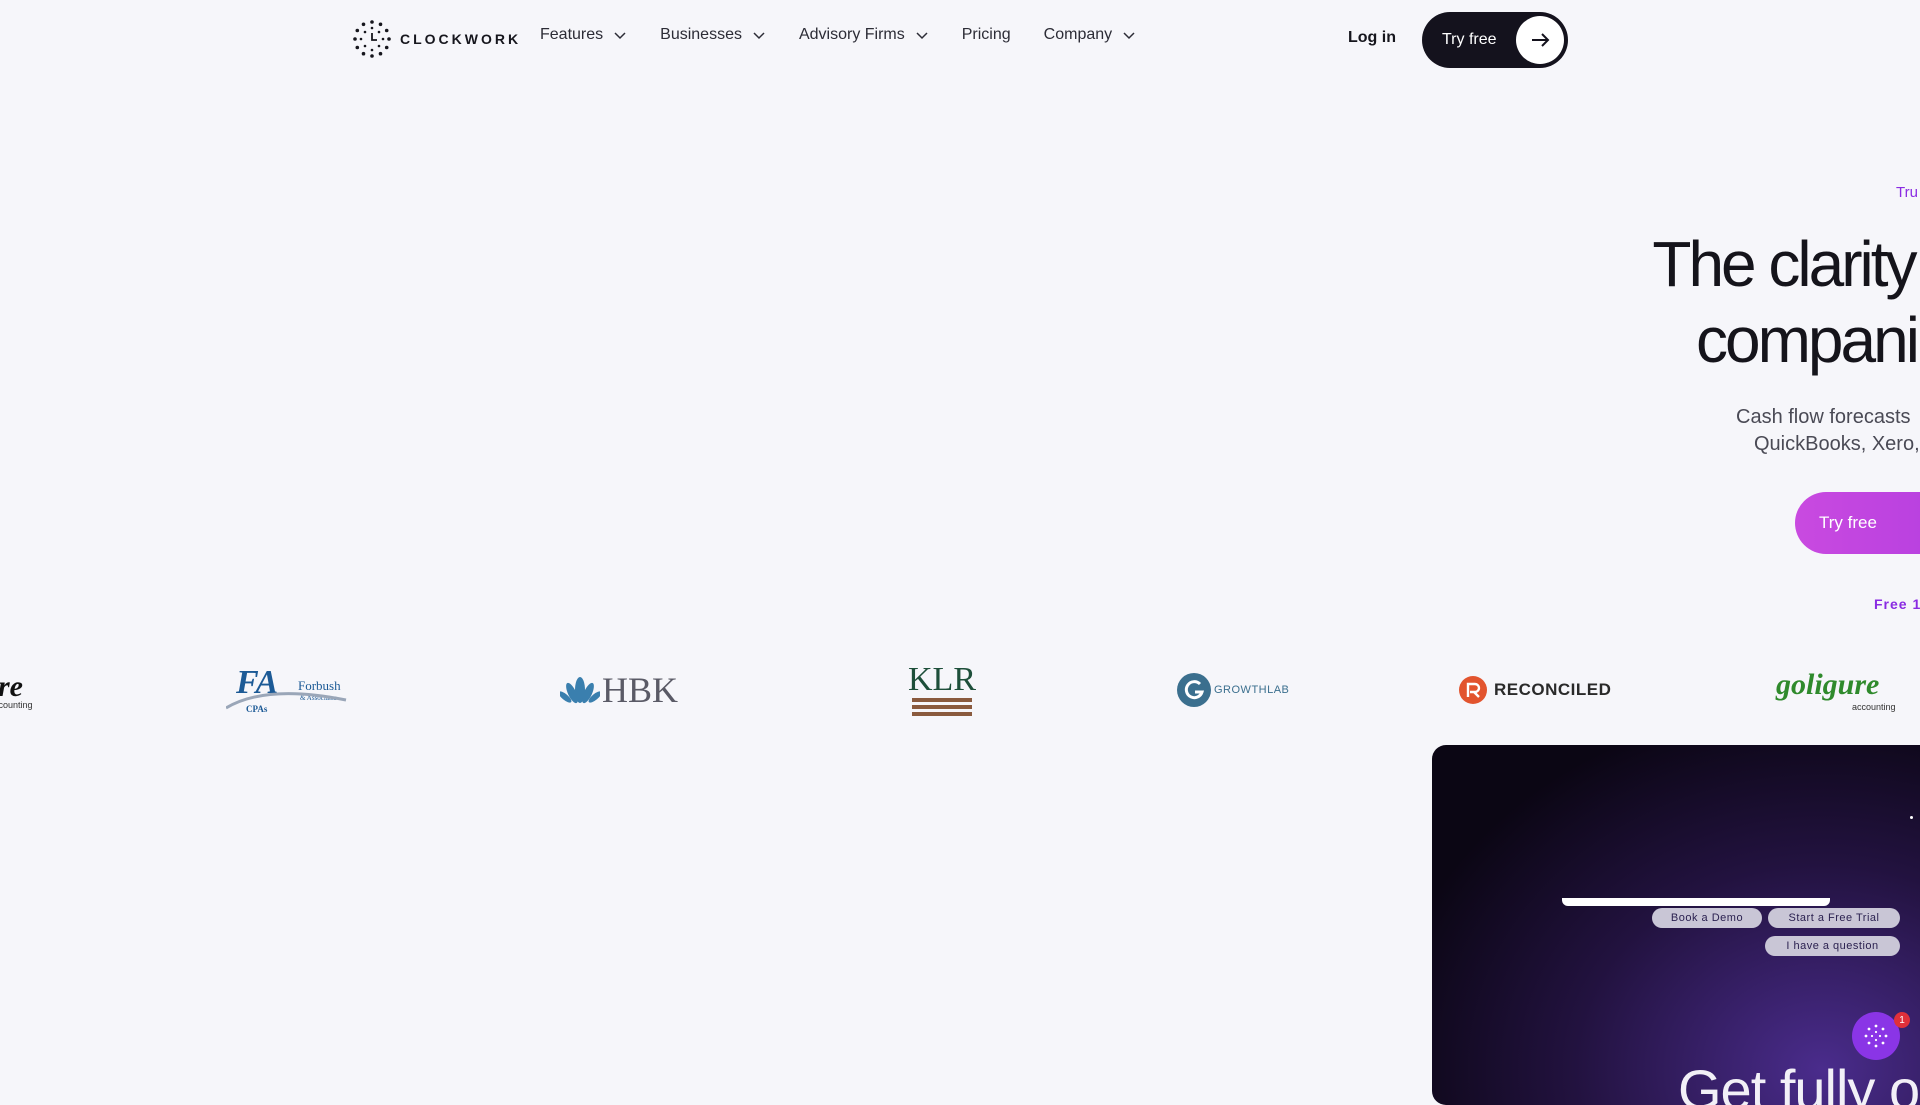 The height and width of the screenshot is (1105, 1920). Describe the element at coordinates (1252, 690) in the screenshot. I see `growthlab-text: GROWTHLAB` at that location.